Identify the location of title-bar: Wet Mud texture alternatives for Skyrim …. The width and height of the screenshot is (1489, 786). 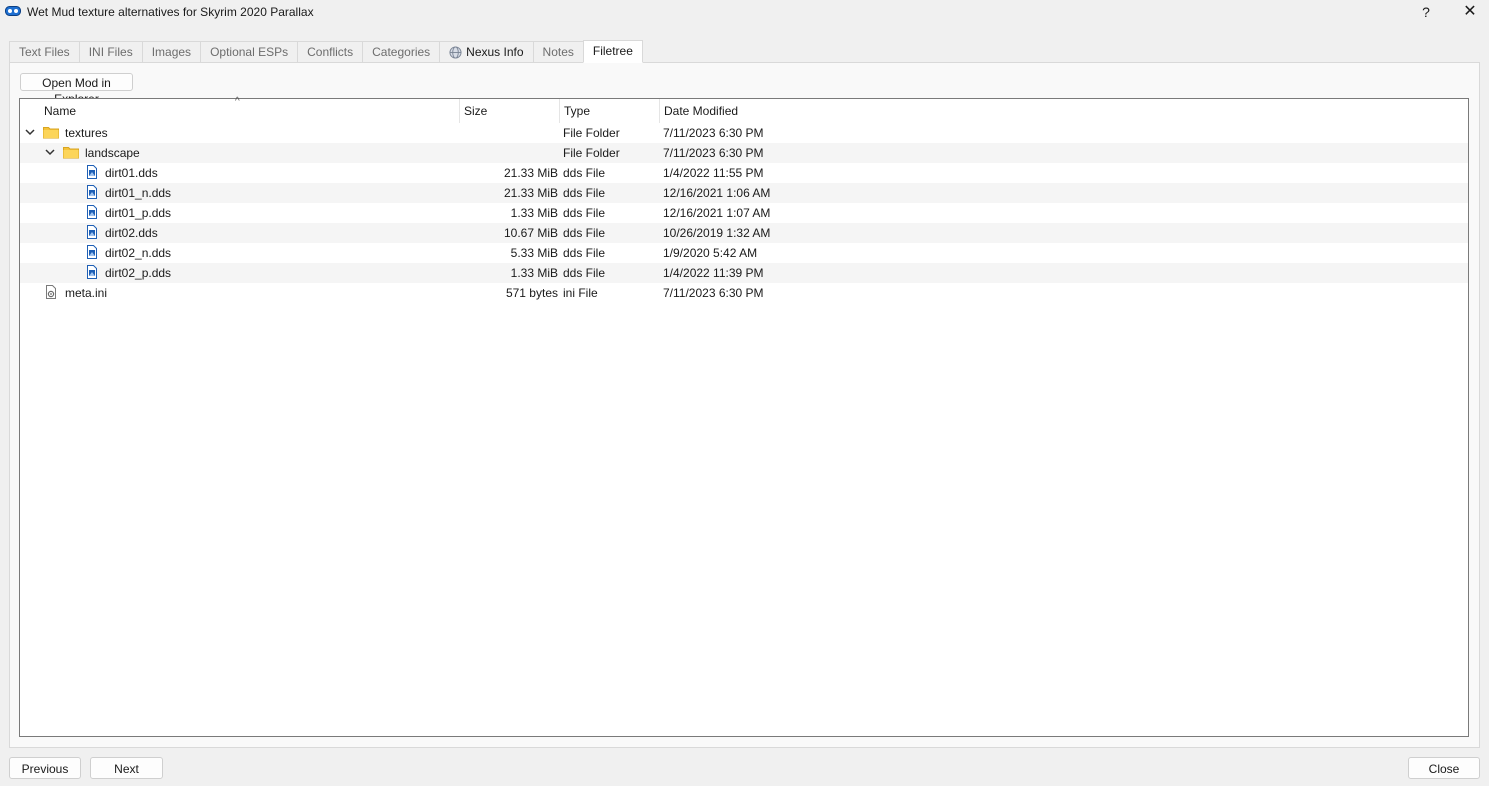
(744, 13).